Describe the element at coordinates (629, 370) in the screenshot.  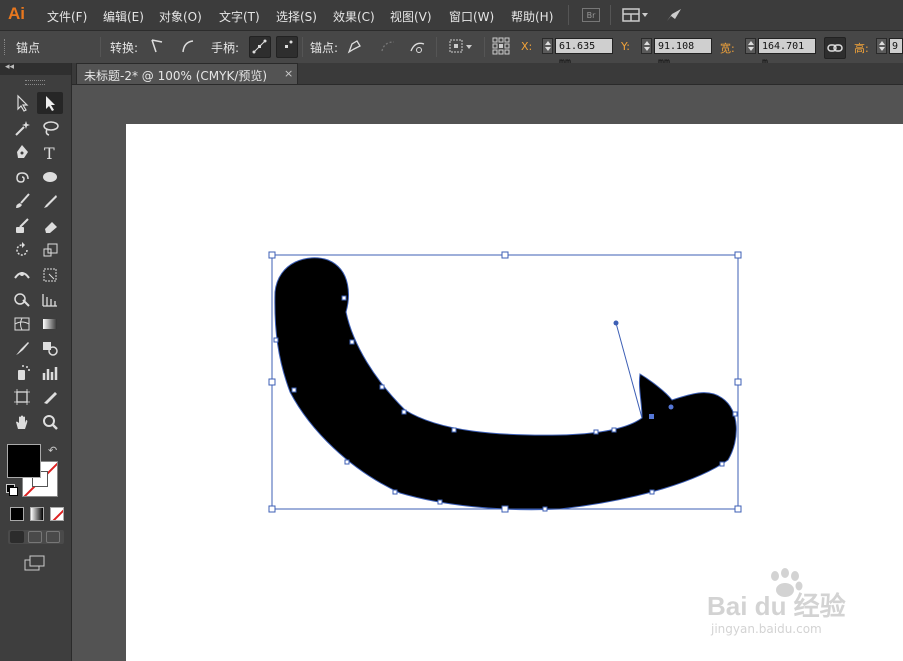
I see `direction-handle-line` at that location.